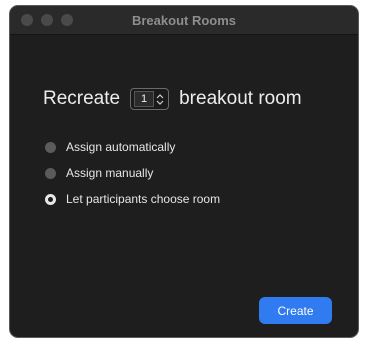 Image resolution: width=365 pixels, height=345 pixels. I want to click on breakout-room-label: breakout room, so click(240, 98).